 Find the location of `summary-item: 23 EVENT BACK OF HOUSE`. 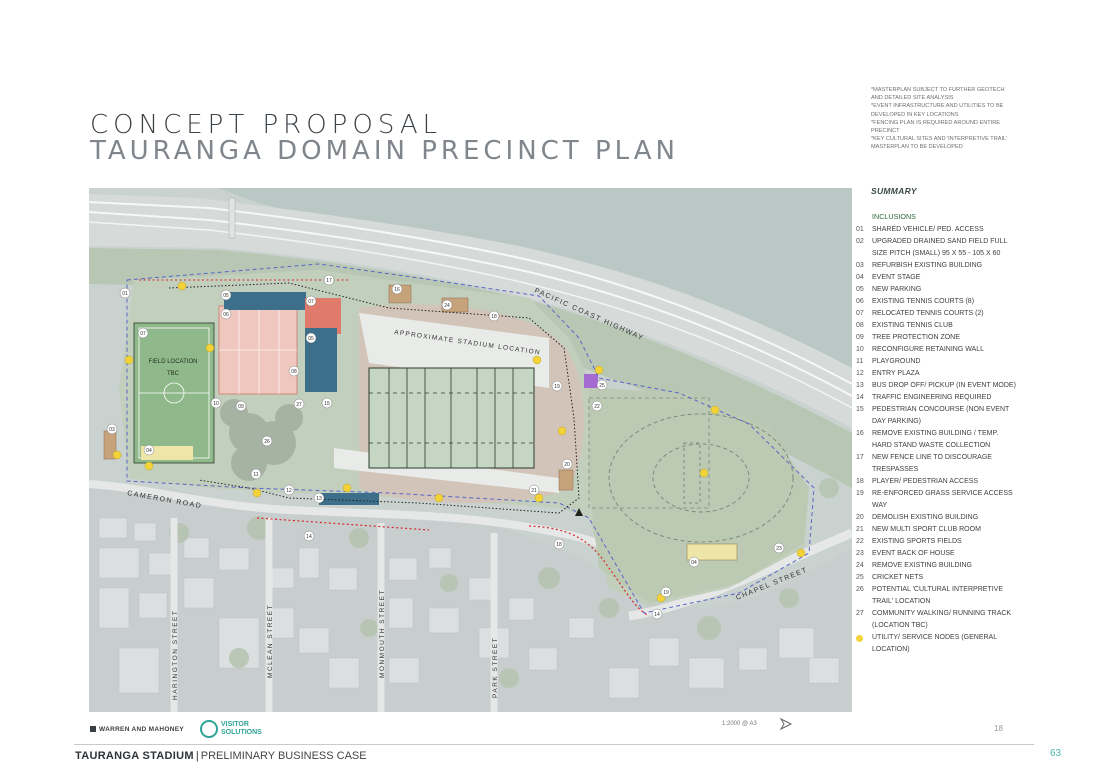

summary-item: 23 EVENT BACK OF HOUSE is located at coordinates (936, 554).